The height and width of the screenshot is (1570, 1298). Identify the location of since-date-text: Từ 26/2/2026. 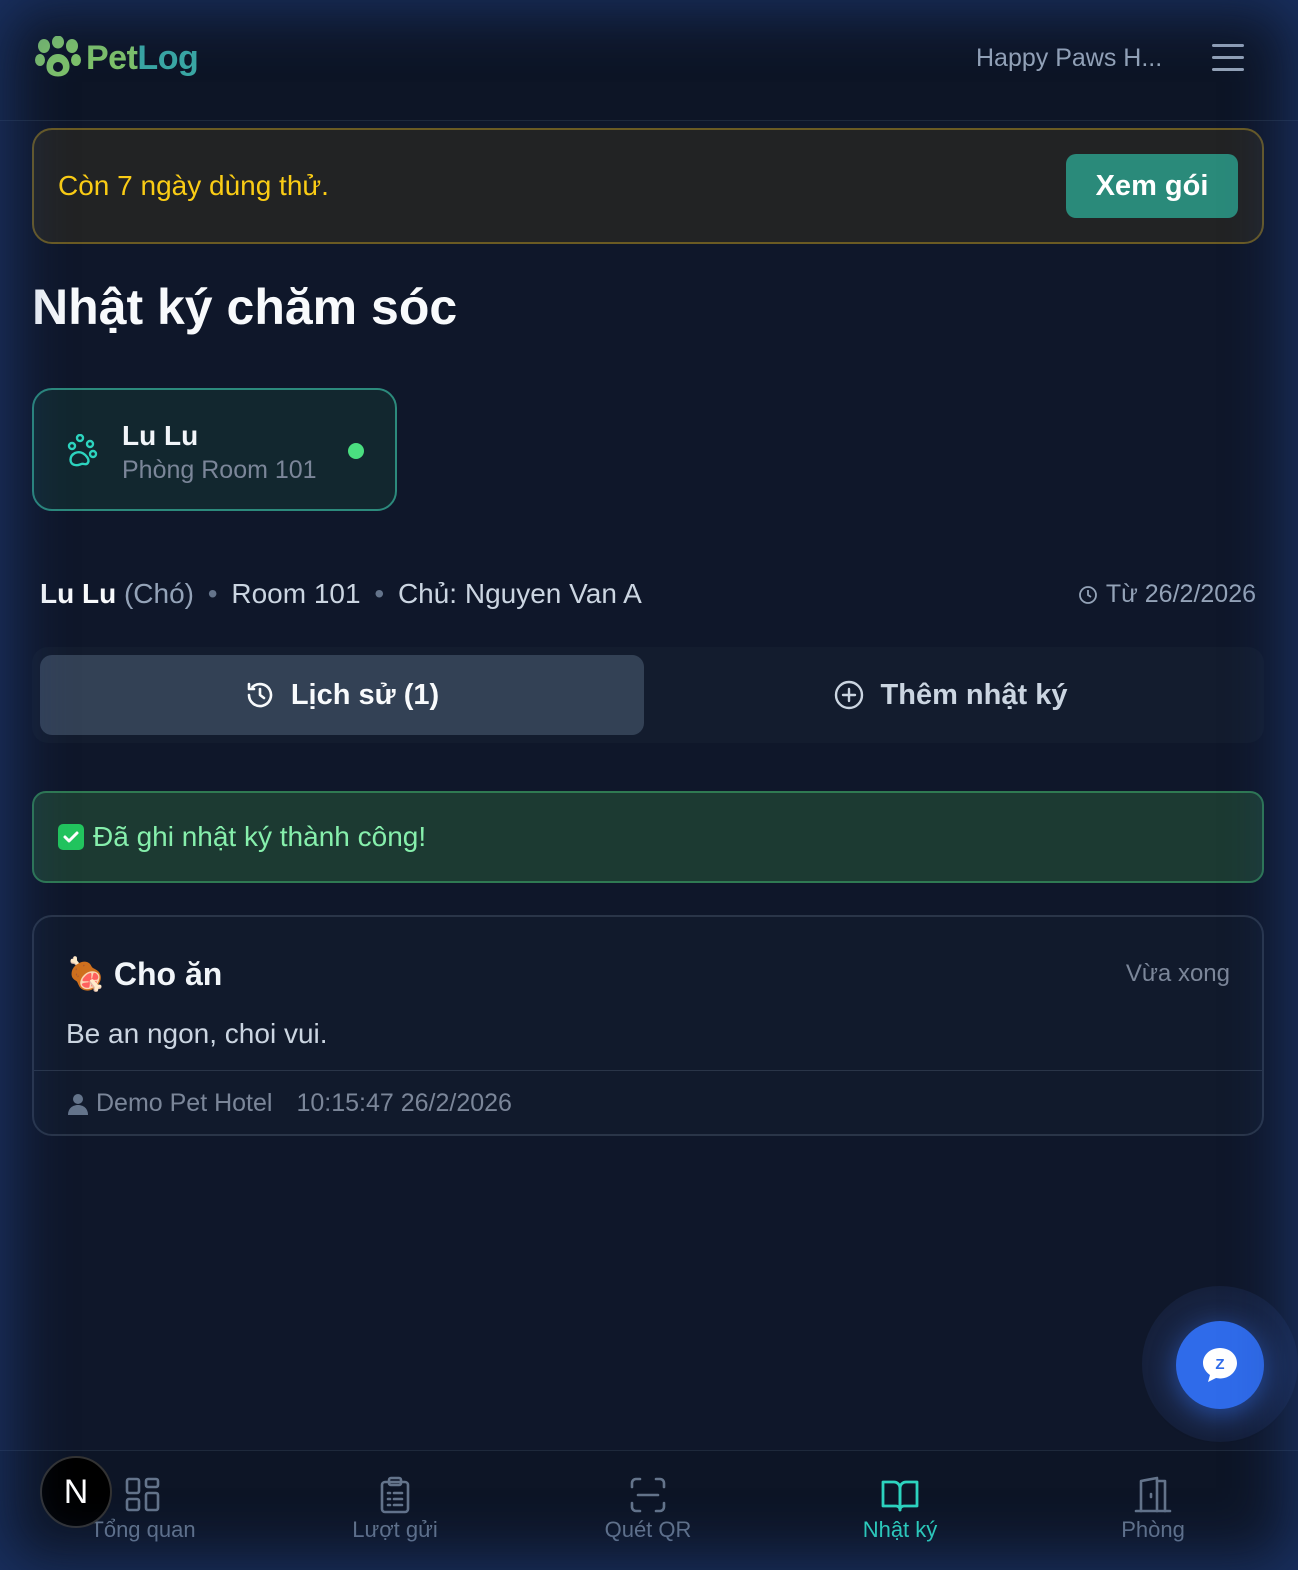
(1180, 594).